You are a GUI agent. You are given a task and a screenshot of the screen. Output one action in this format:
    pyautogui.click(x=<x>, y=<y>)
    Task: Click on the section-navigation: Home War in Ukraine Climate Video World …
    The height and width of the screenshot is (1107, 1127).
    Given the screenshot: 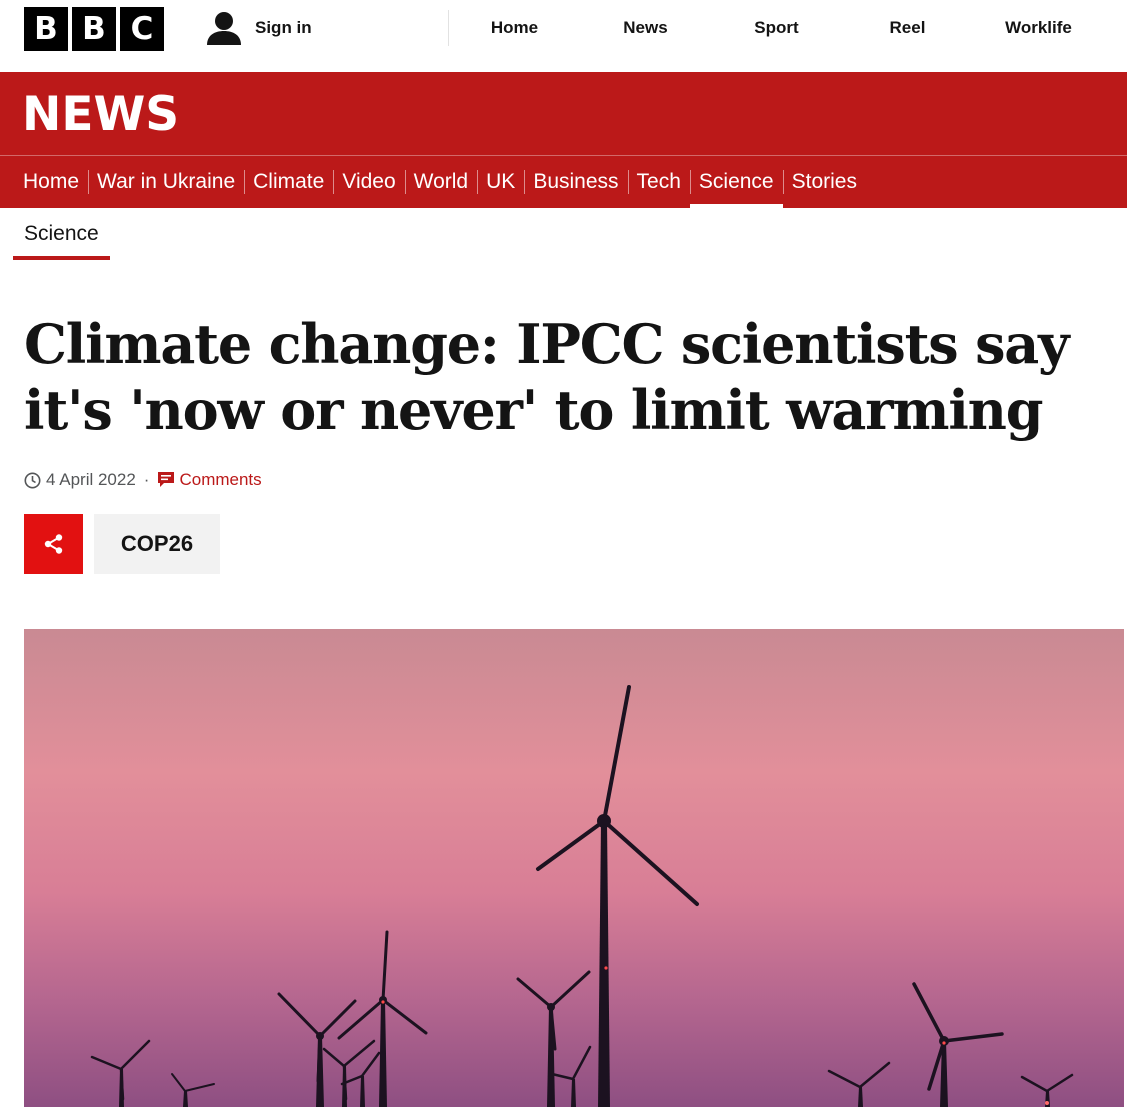 What is the action you would take?
    pyautogui.click(x=440, y=182)
    